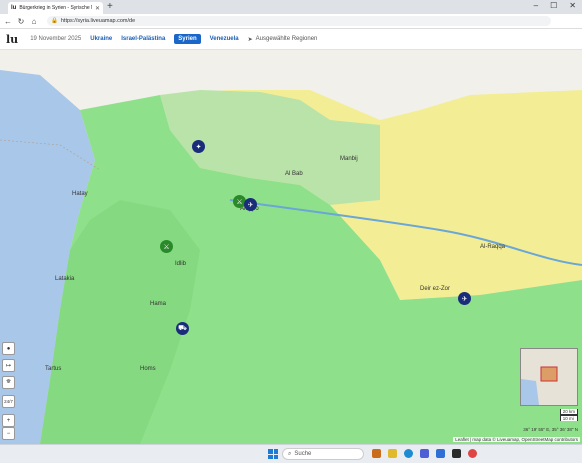  Describe the element at coordinates (8, 401) in the screenshot. I see `live-button: 24/7` at that location.